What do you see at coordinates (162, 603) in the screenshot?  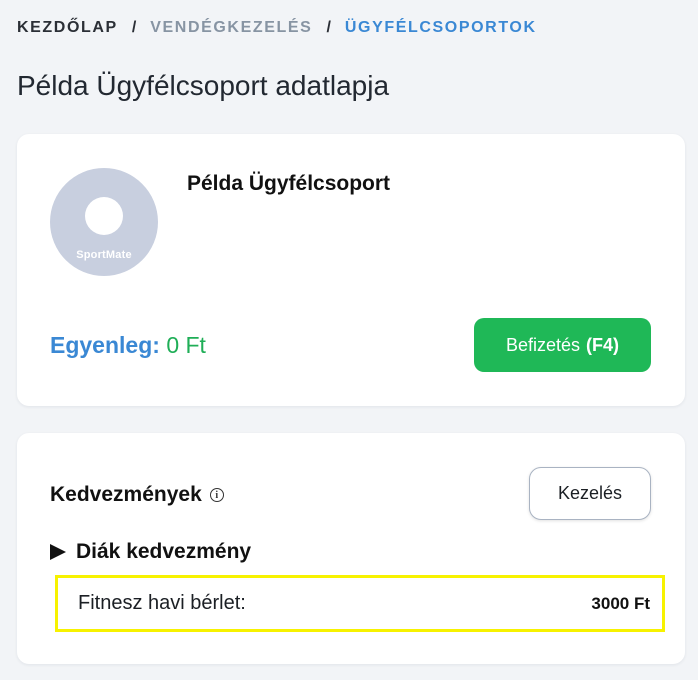 I see `discount-item-name: Fitnesz havi bérlet:` at bounding box center [162, 603].